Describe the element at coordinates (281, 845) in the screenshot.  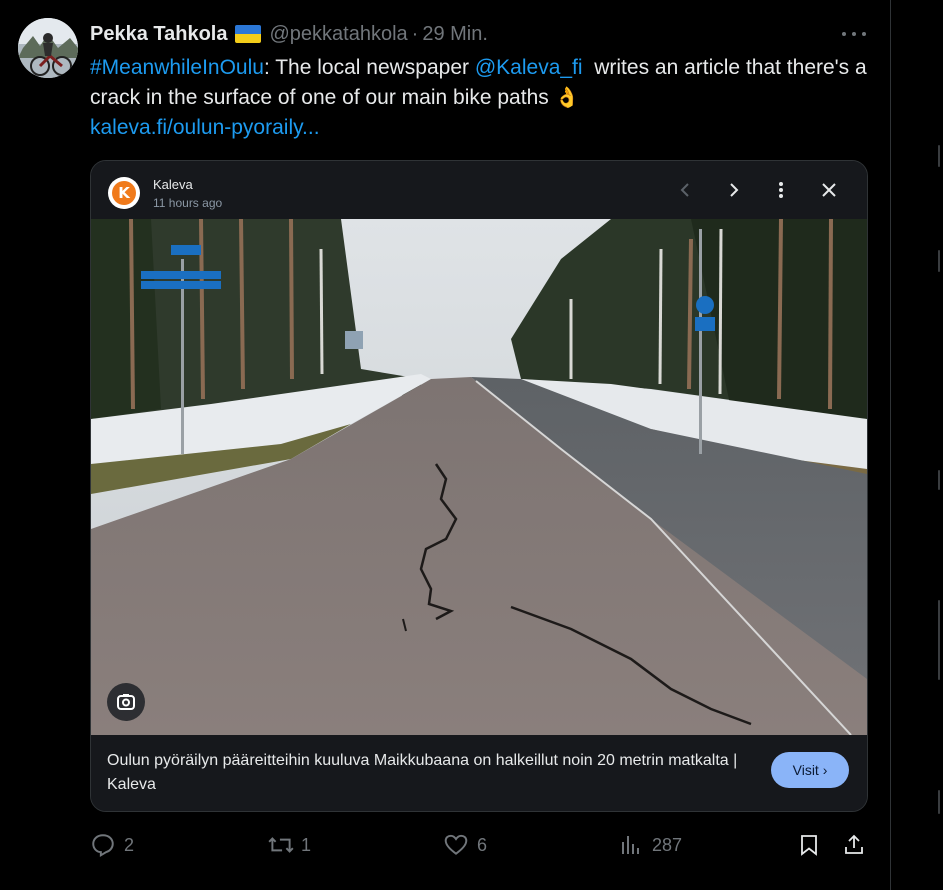
I see `repost-icon` at that location.